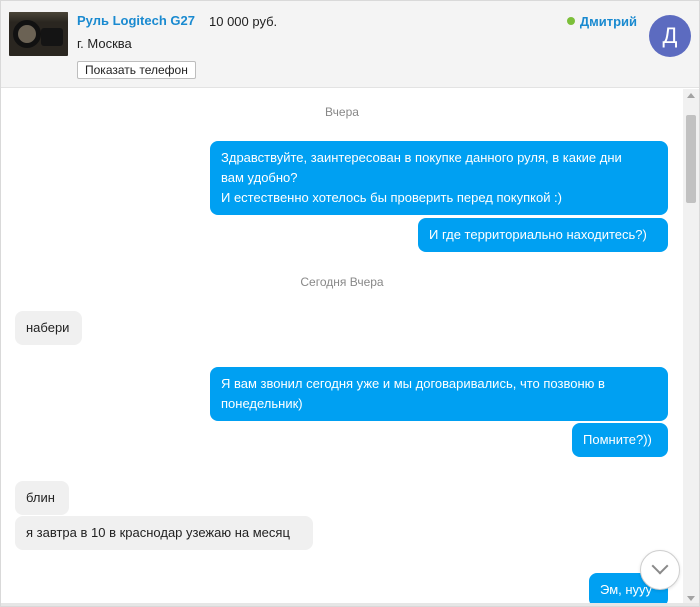 Image resolution: width=700 pixels, height=607 pixels. Describe the element at coordinates (38, 17) in the screenshot. I see `thumbnail-highlight` at that location.